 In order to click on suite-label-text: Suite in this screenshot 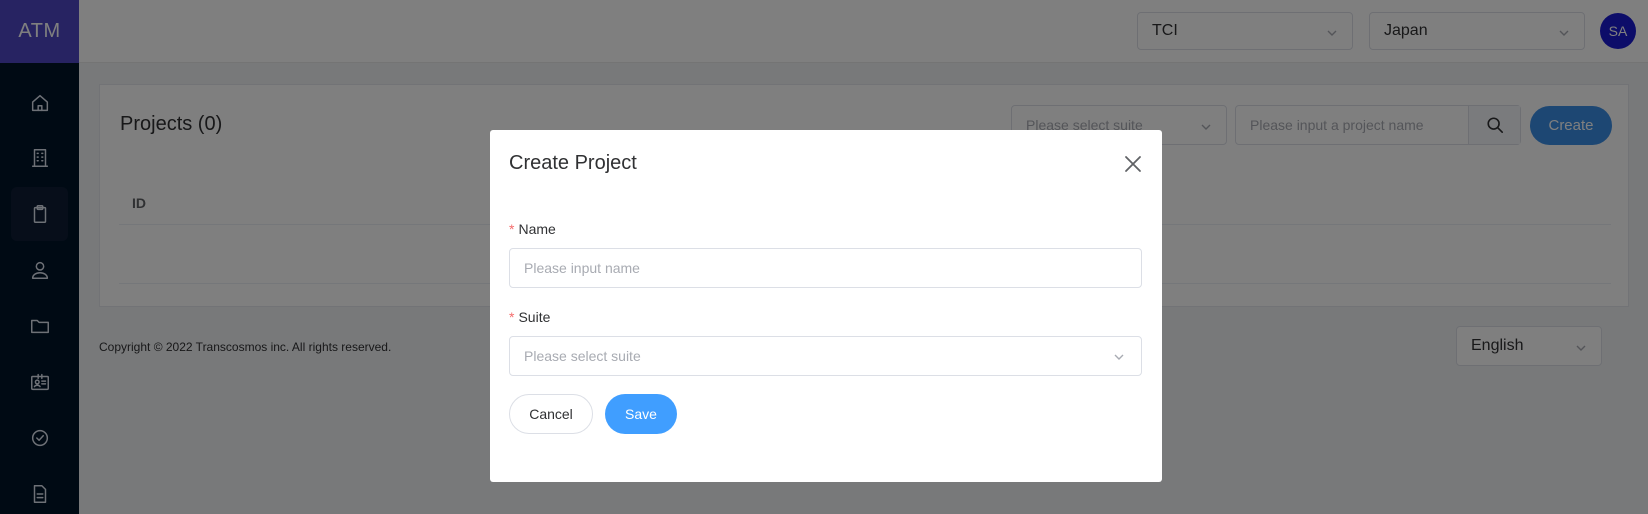, I will do `click(534, 317)`.